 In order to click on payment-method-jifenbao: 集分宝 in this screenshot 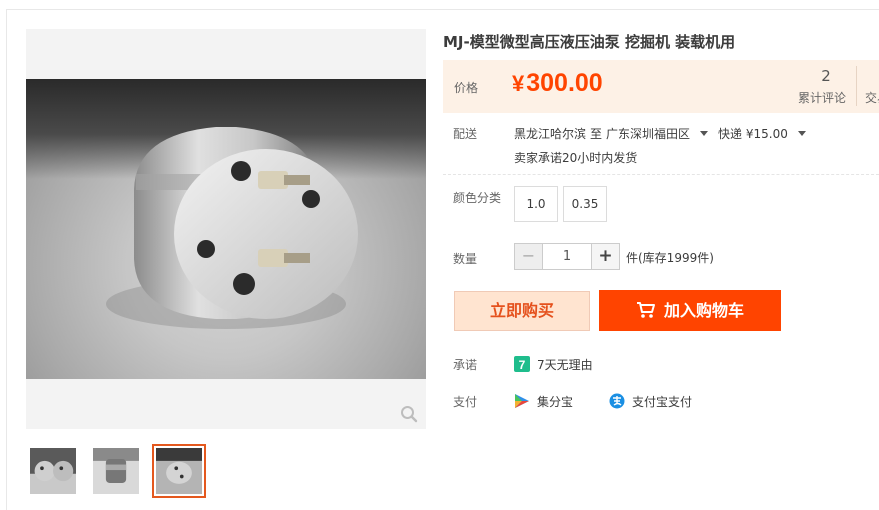, I will do `click(555, 401)`.